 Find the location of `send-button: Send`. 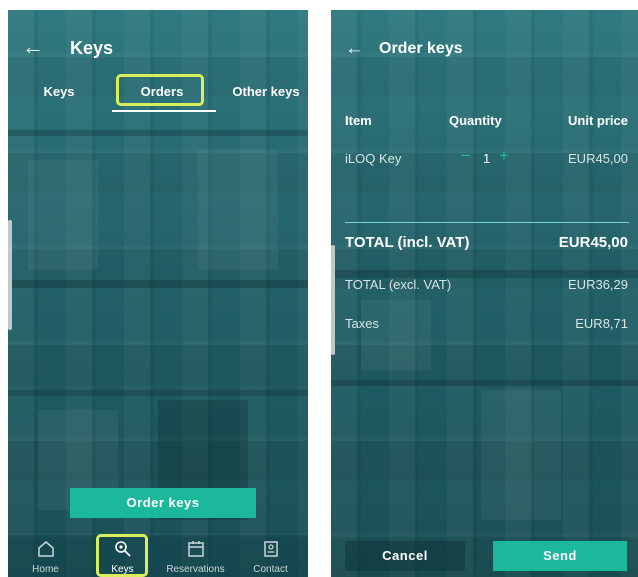

send-button: Send is located at coordinates (560, 556).